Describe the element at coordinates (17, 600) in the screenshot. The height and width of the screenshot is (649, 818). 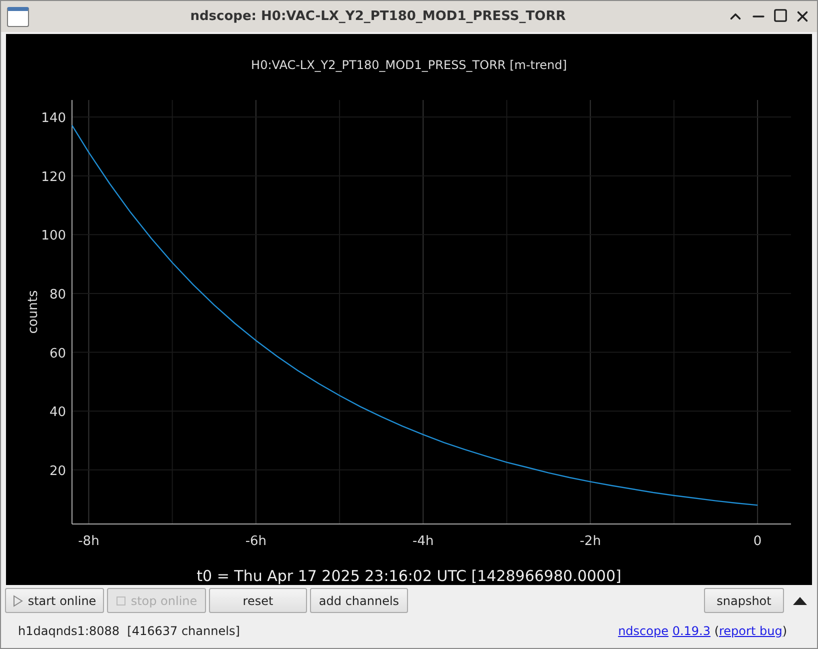
I see `play-icon` at that location.